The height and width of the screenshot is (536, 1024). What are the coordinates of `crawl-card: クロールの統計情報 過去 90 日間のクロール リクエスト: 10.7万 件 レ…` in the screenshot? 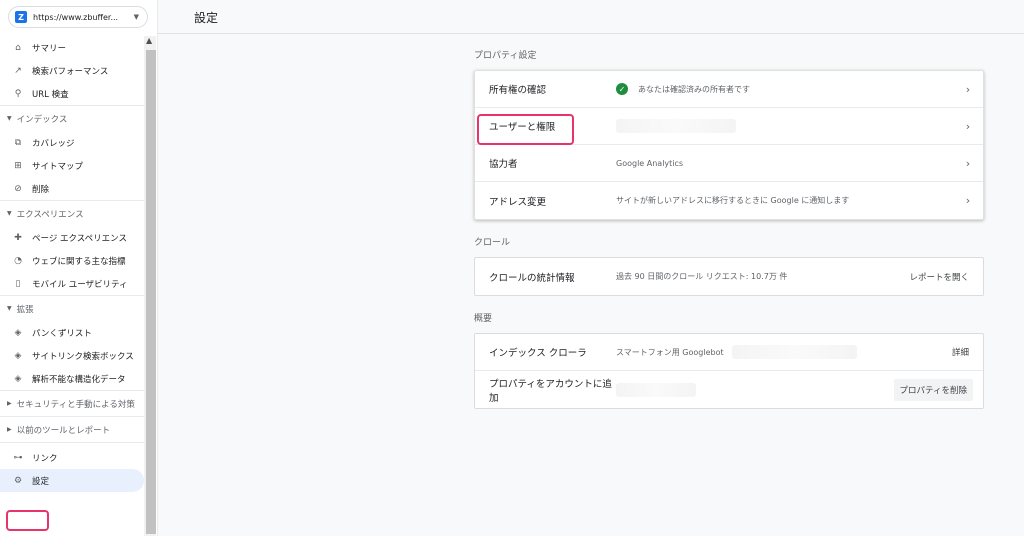 It's located at (729, 276).